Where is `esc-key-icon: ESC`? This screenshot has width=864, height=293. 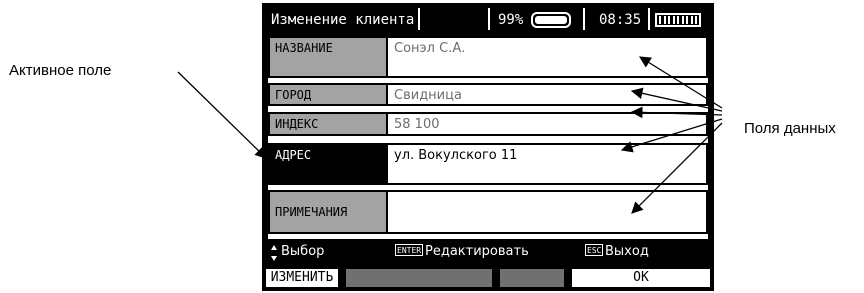
esc-key-icon: ESC is located at coordinates (594, 250).